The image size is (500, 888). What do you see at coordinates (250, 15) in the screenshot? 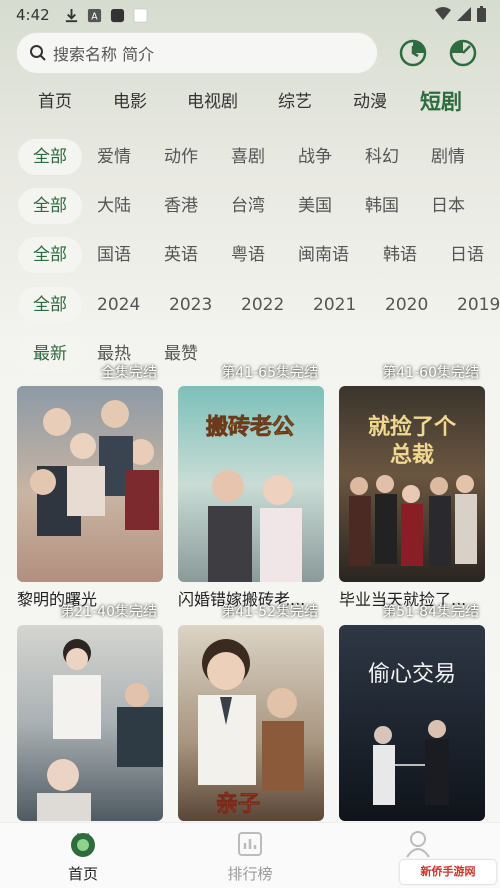
I see `status-bar: 4:42 A` at bounding box center [250, 15].